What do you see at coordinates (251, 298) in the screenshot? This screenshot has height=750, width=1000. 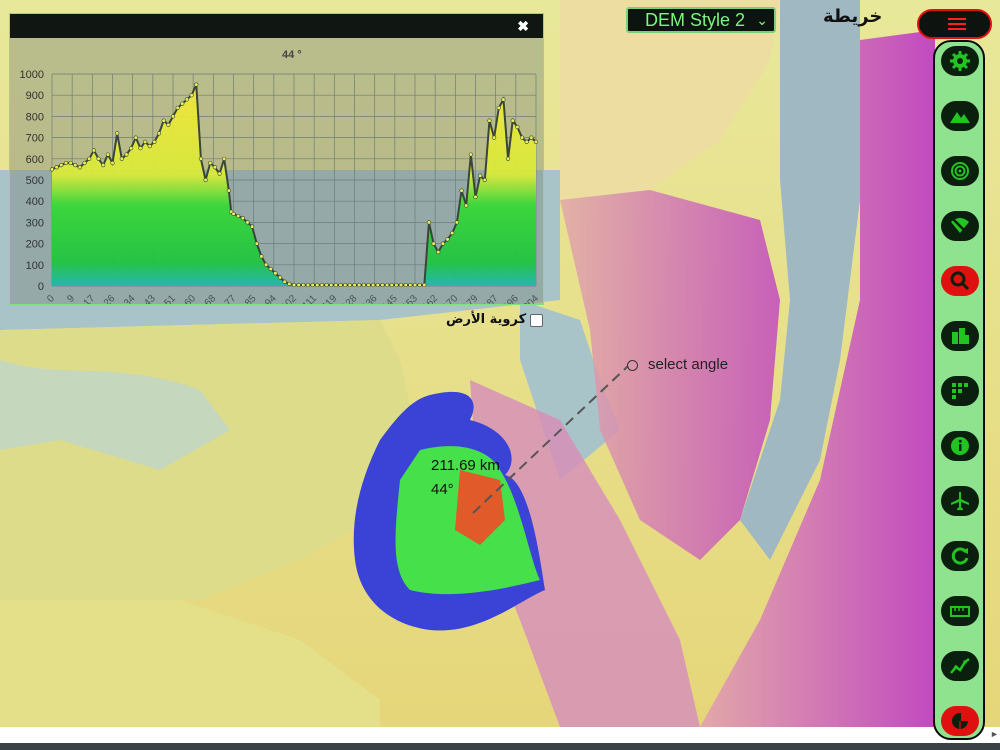 I see `x-tick-label: 85` at bounding box center [251, 298].